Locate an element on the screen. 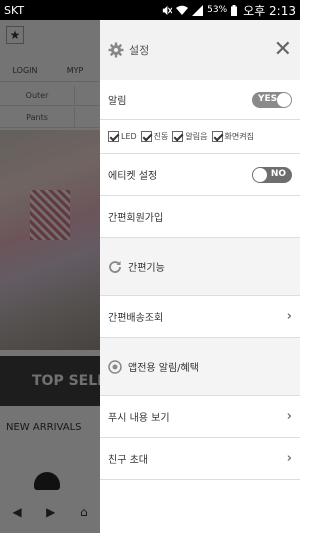 This screenshot has height=533, width=320. easy-shipping-label: 간편배송조회 is located at coordinates (136, 318).